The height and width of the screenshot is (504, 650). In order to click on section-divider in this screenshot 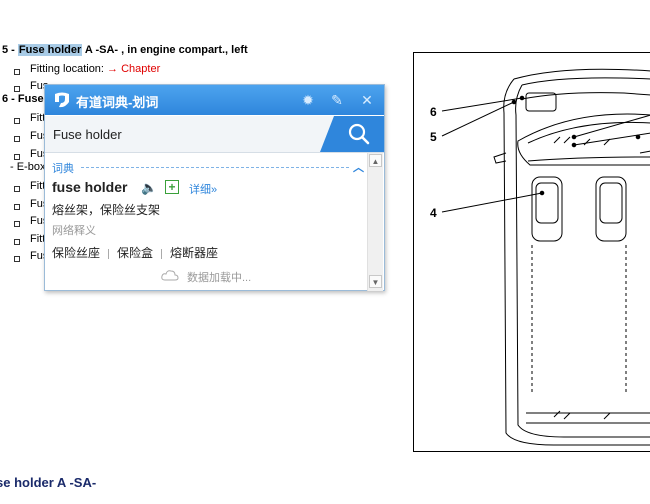, I will do `click(215, 167)`.